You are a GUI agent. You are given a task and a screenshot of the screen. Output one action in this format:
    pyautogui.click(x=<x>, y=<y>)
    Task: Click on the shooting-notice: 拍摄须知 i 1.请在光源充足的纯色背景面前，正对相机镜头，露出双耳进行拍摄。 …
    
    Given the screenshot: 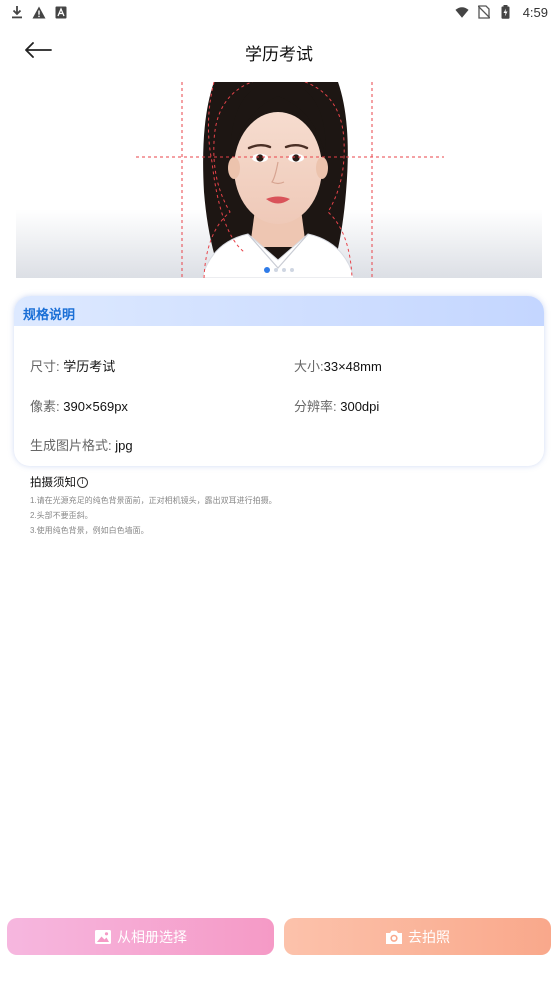 What is the action you would take?
    pyautogui.click(x=280, y=506)
    